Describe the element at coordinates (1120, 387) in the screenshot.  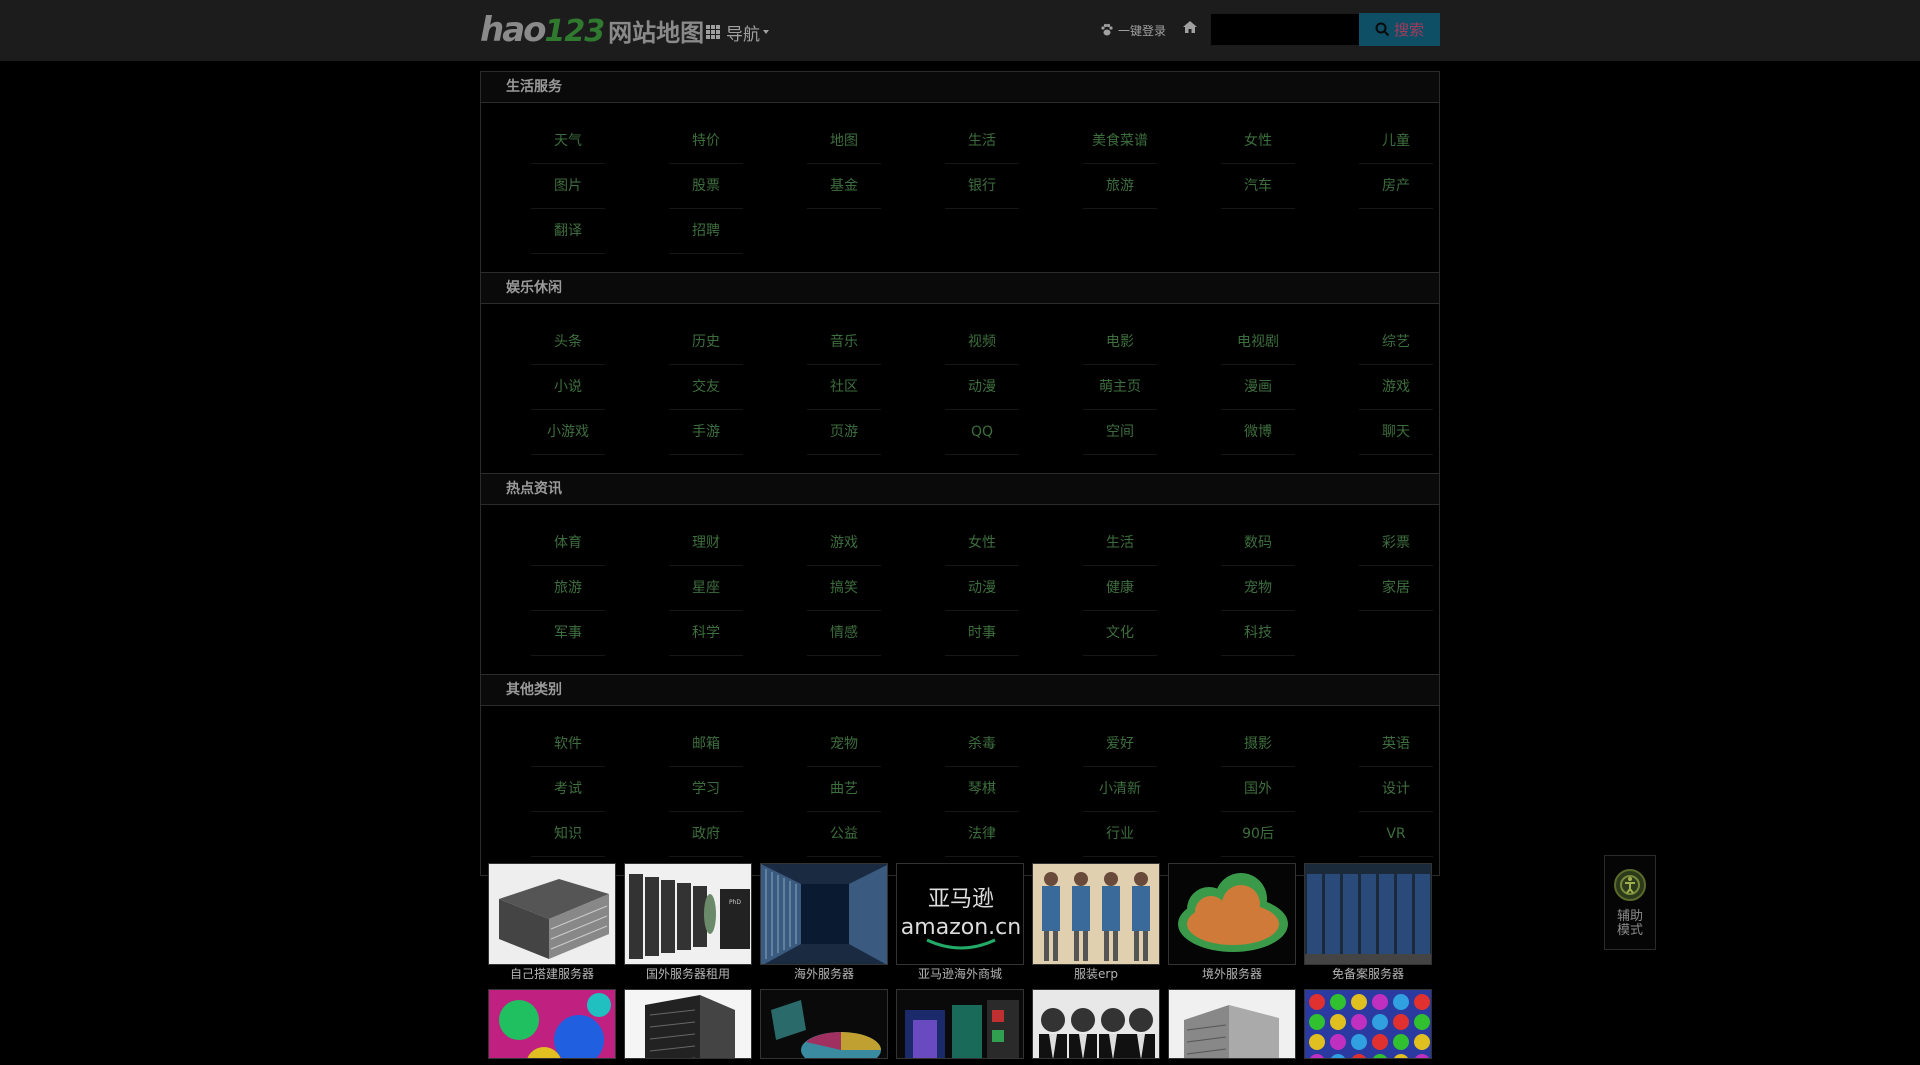
I see `category-link: 萌主页` at that location.